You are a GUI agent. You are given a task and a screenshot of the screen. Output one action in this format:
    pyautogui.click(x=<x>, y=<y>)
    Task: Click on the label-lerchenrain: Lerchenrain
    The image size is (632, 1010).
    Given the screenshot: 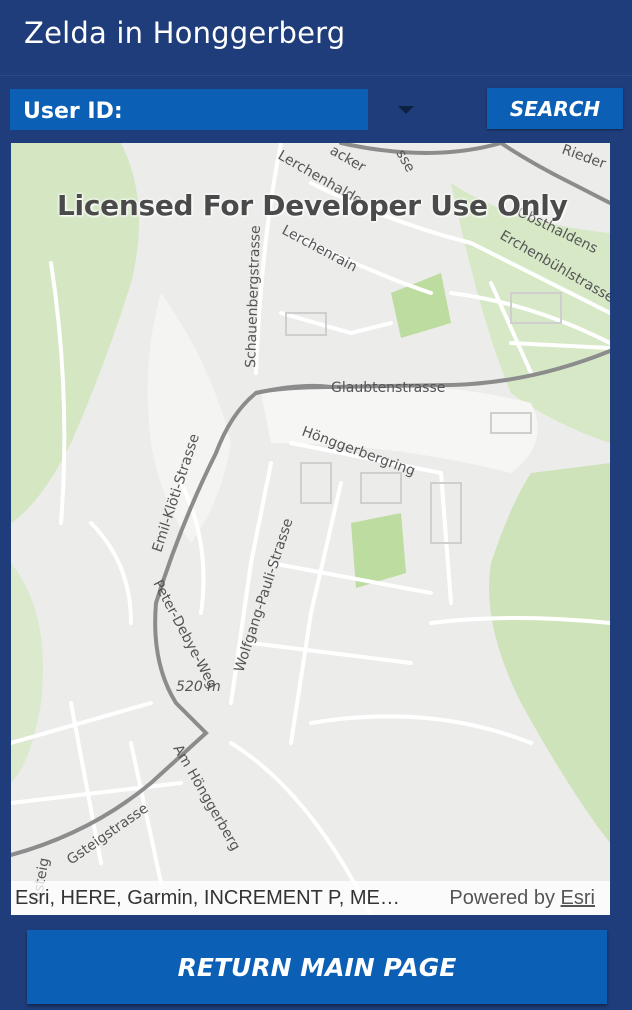 What is the action you would take?
    pyautogui.click(x=319, y=248)
    